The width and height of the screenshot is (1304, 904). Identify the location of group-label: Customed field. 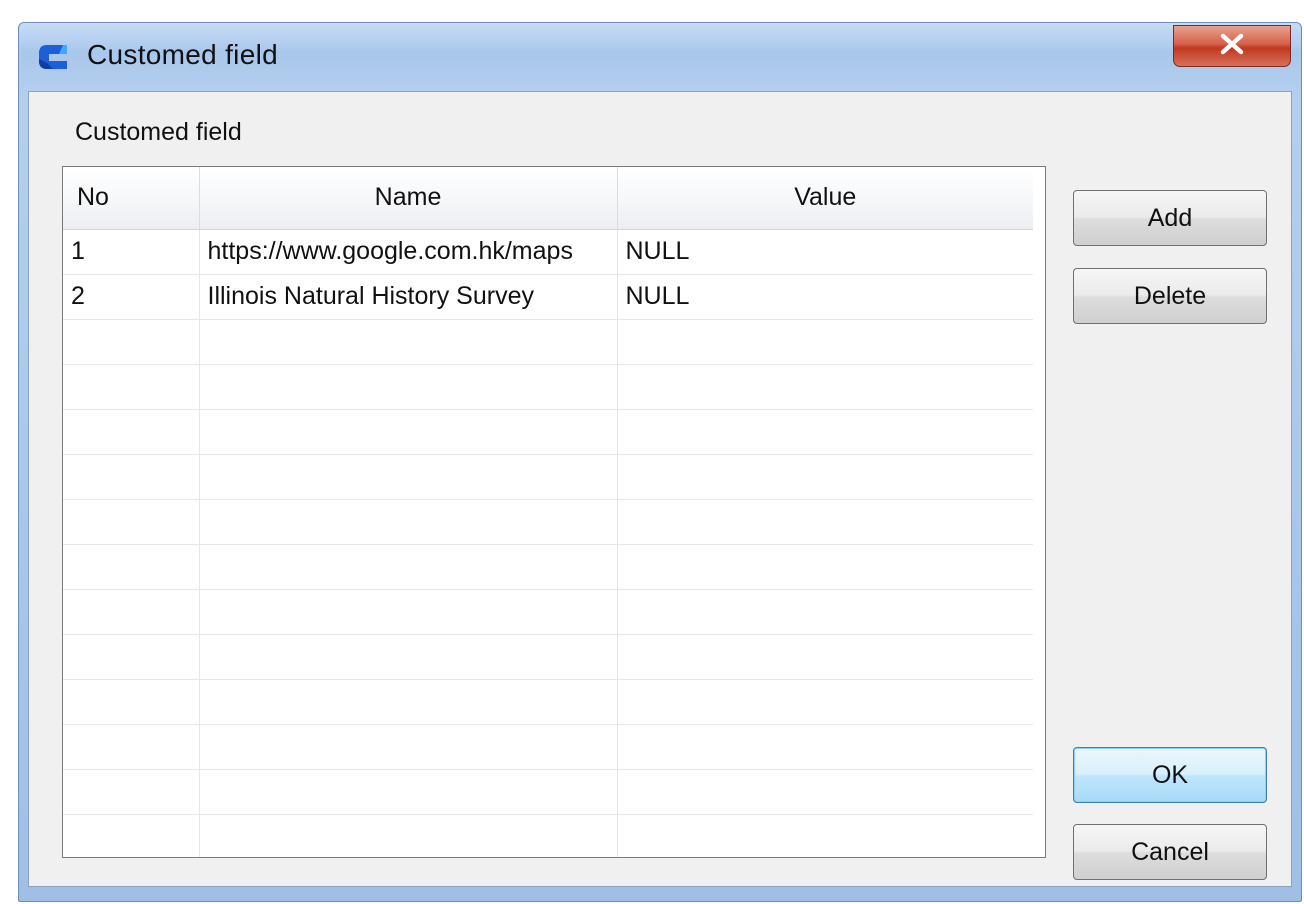
(158, 132).